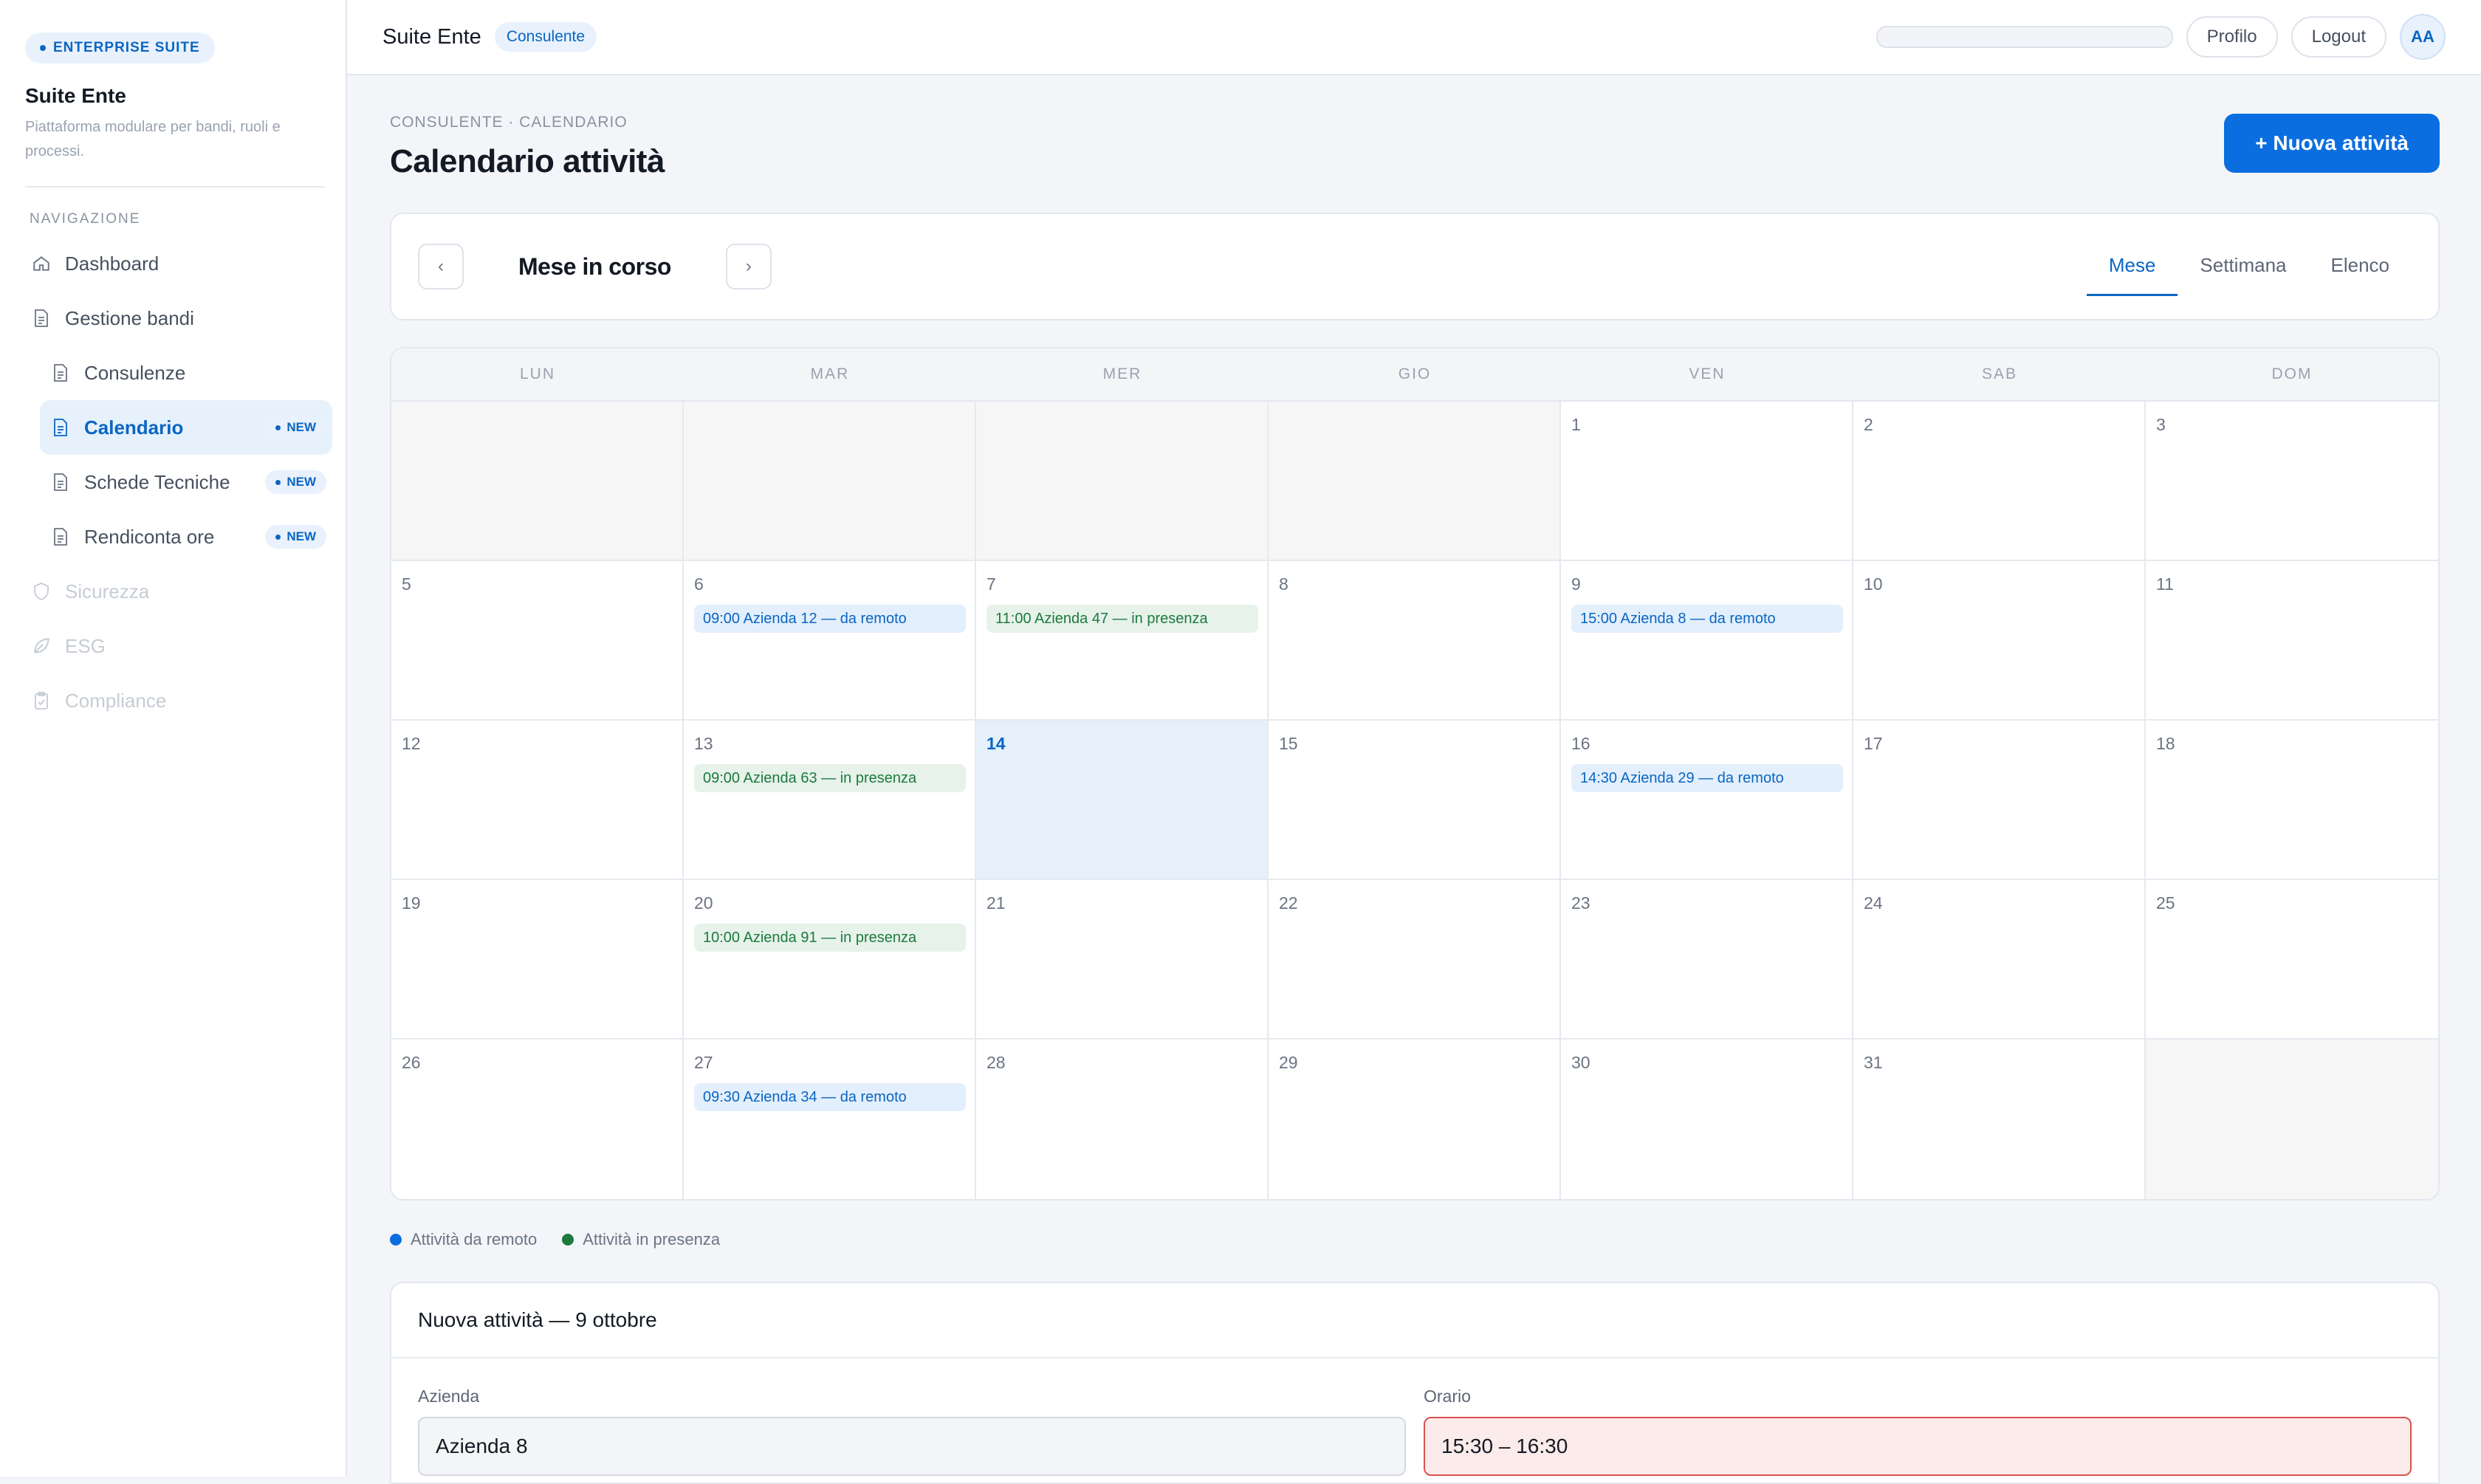  Describe the element at coordinates (1873, 584) in the screenshot. I see `day-number: 10` at that location.